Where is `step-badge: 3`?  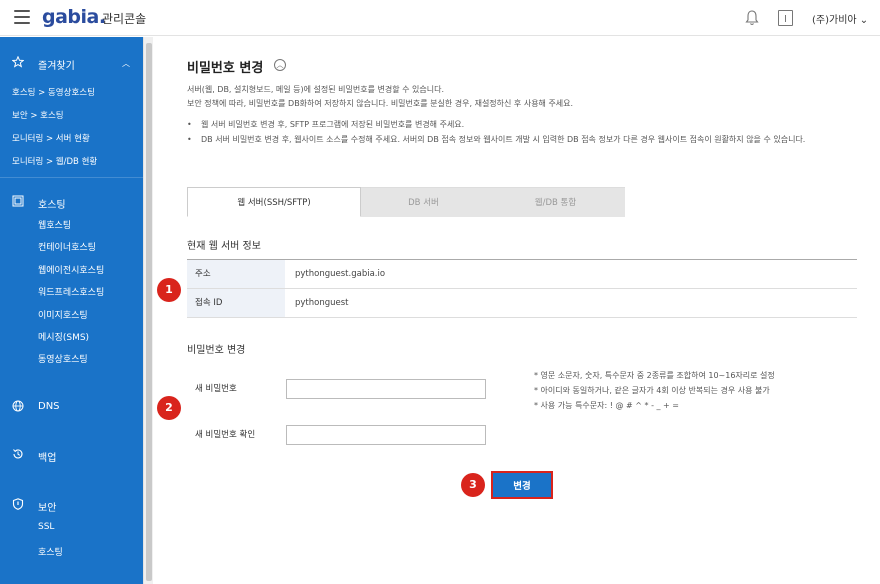 step-badge: 3 is located at coordinates (473, 485).